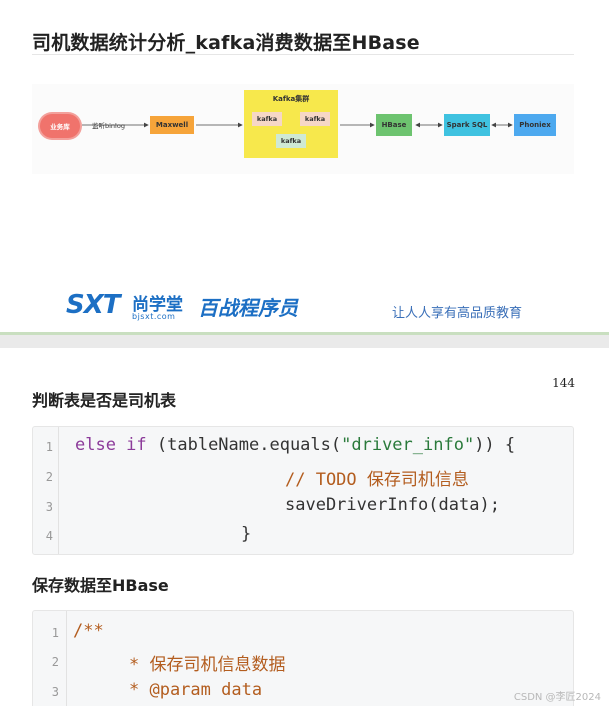 This screenshot has height=706, width=609. I want to click on brand-slogan: 让人人享有高品质教育, so click(457, 313).